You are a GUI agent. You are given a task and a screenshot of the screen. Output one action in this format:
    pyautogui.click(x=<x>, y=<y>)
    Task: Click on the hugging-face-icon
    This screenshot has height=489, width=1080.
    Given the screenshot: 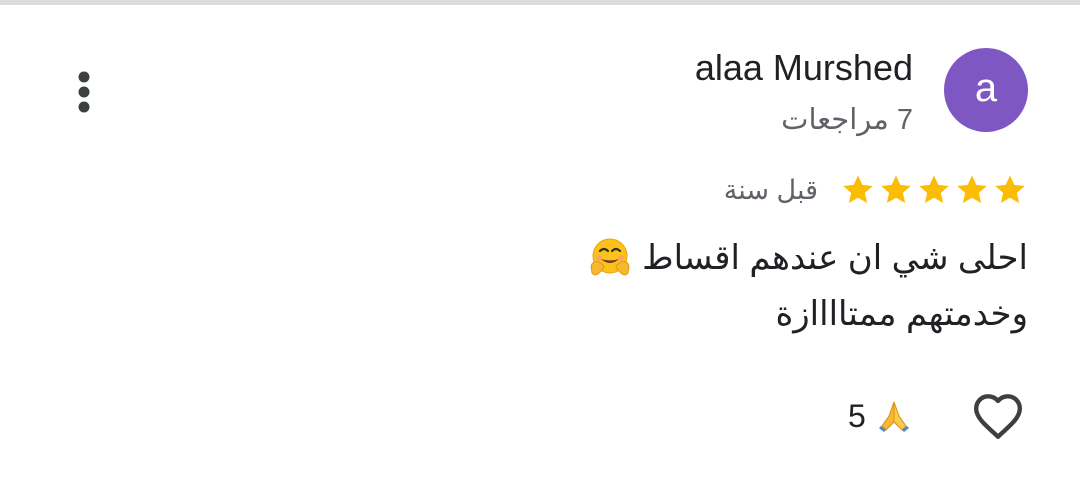 What is the action you would take?
    pyautogui.click(x=610, y=258)
    